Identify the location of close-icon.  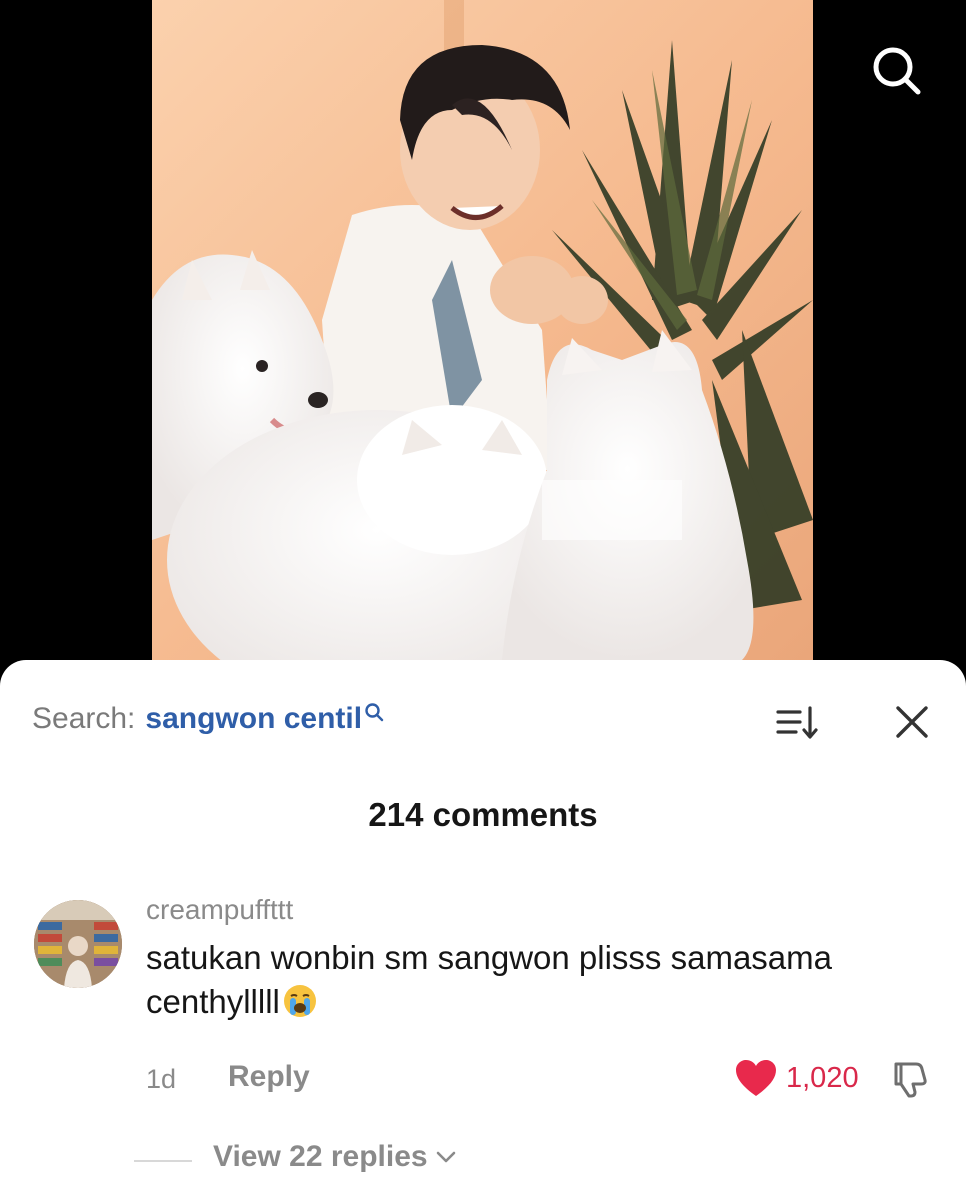
(912, 722).